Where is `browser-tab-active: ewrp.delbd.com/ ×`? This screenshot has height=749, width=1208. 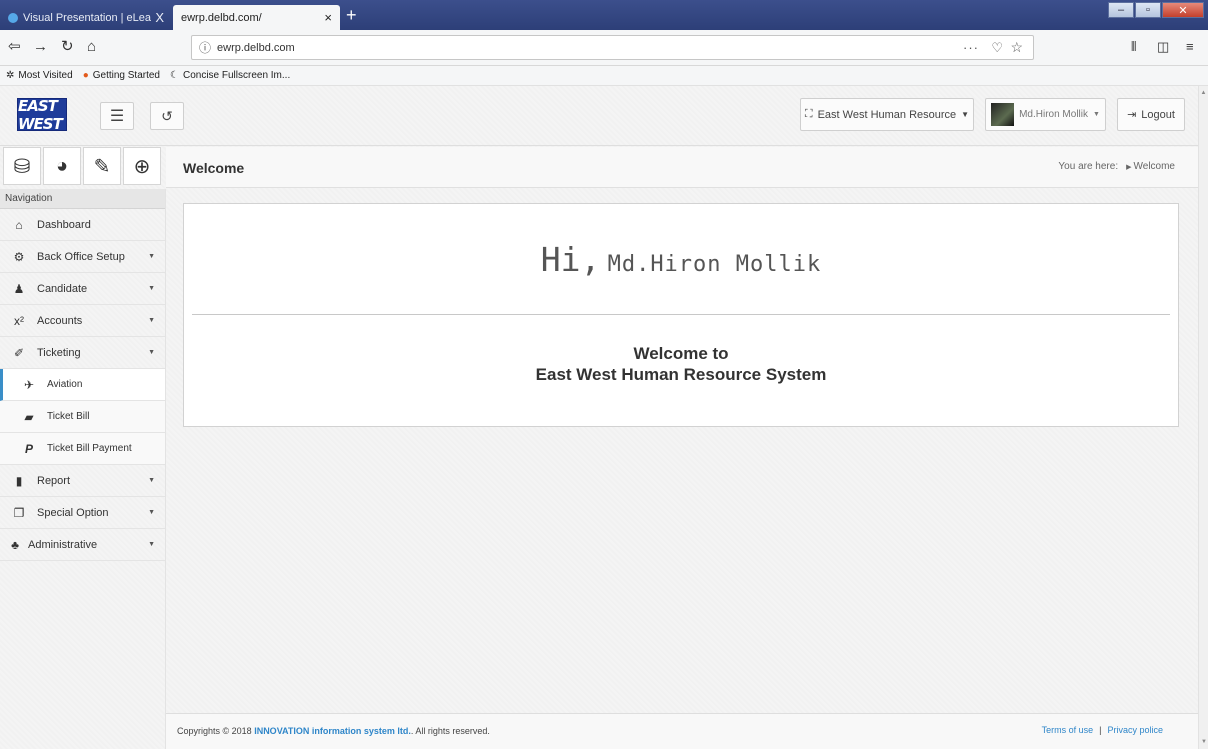
browser-tab-active: ewrp.delbd.com/ × is located at coordinates (256, 17).